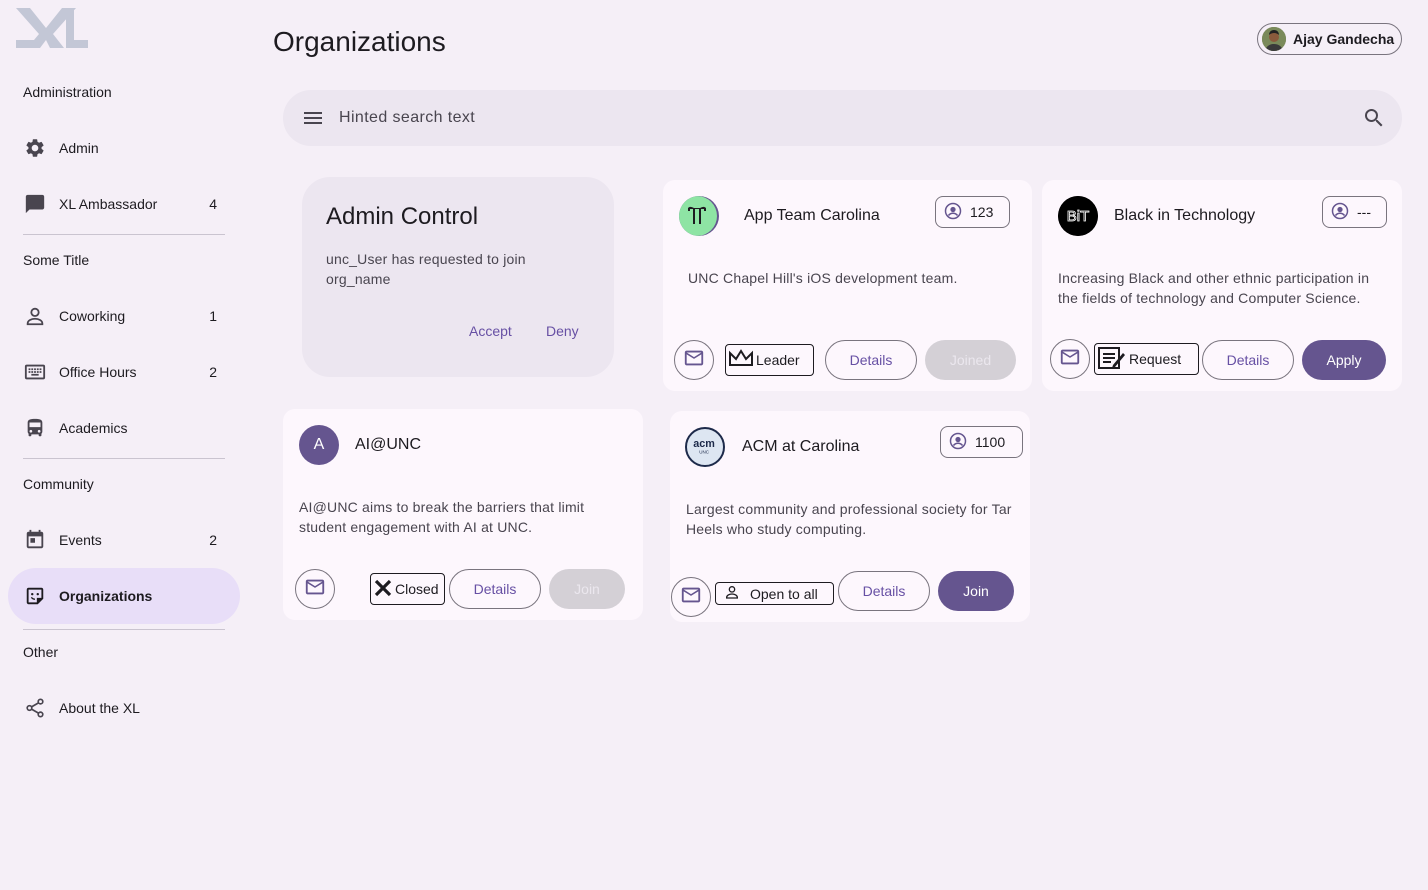 Image resolution: width=1428 pixels, height=890 pixels. Describe the element at coordinates (213, 204) in the screenshot. I see `sidebar-item-badge: 4` at that location.